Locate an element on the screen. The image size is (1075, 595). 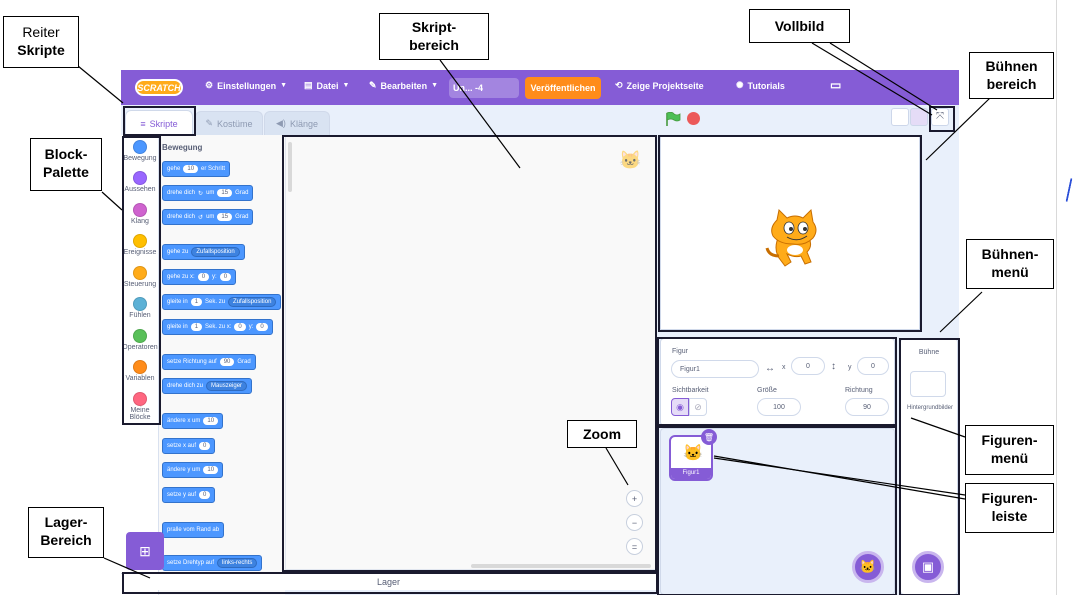
block-goto-xy: gehe zu x: 0 y: 0 is located at coordinates (199, 277).